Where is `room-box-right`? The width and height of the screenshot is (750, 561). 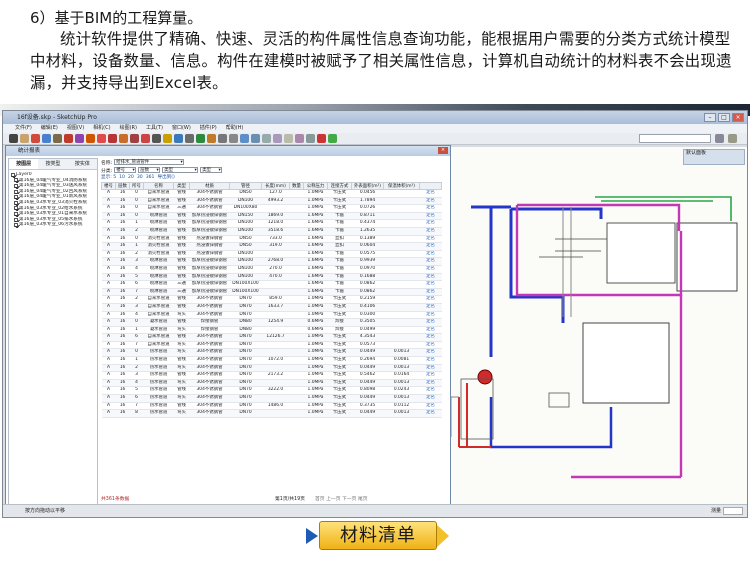 room-box-right is located at coordinates (707, 257).